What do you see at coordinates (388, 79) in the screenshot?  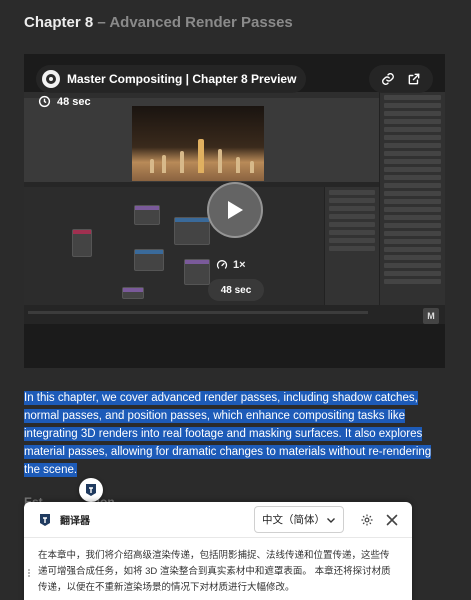 I see `link-icon` at bounding box center [388, 79].